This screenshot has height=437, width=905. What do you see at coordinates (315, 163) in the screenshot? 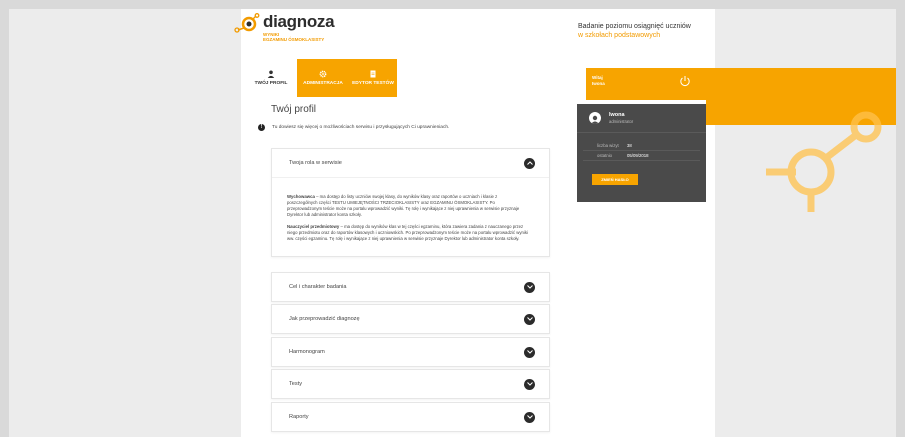
I see `accordion-title: Twoja rola w serwisie` at bounding box center [315, 163].